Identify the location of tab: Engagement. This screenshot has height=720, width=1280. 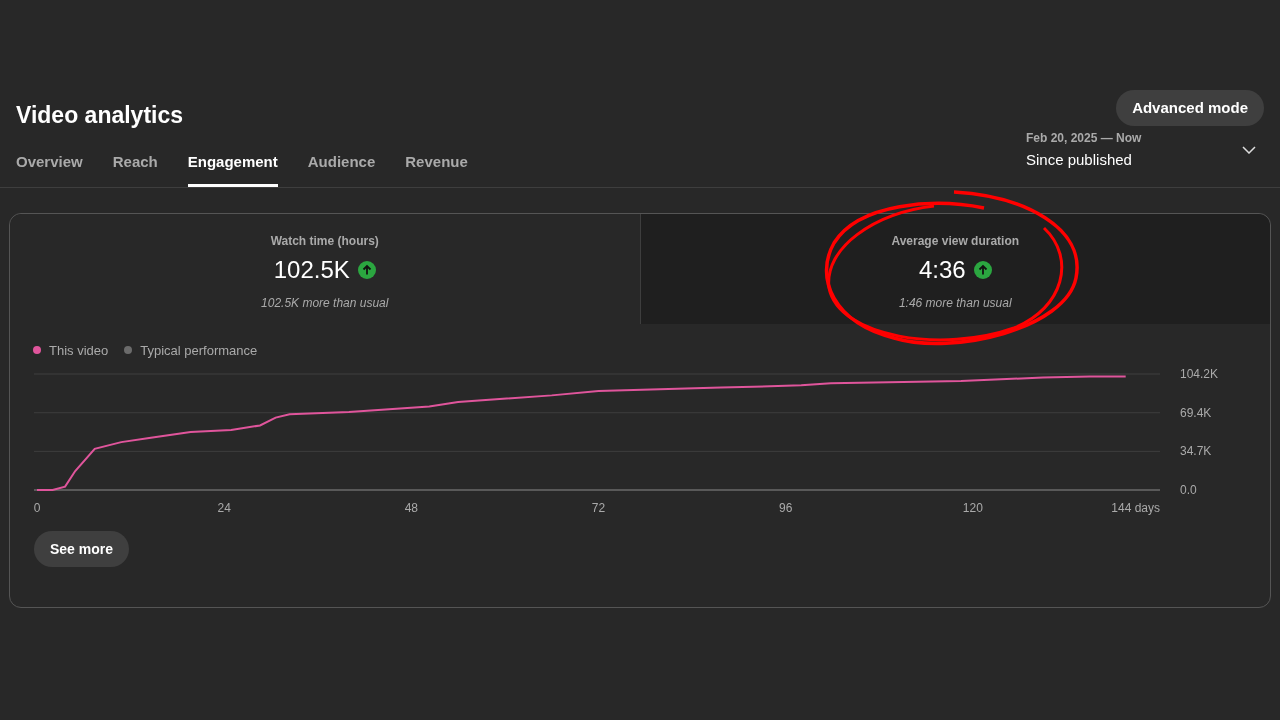
(232, 169).